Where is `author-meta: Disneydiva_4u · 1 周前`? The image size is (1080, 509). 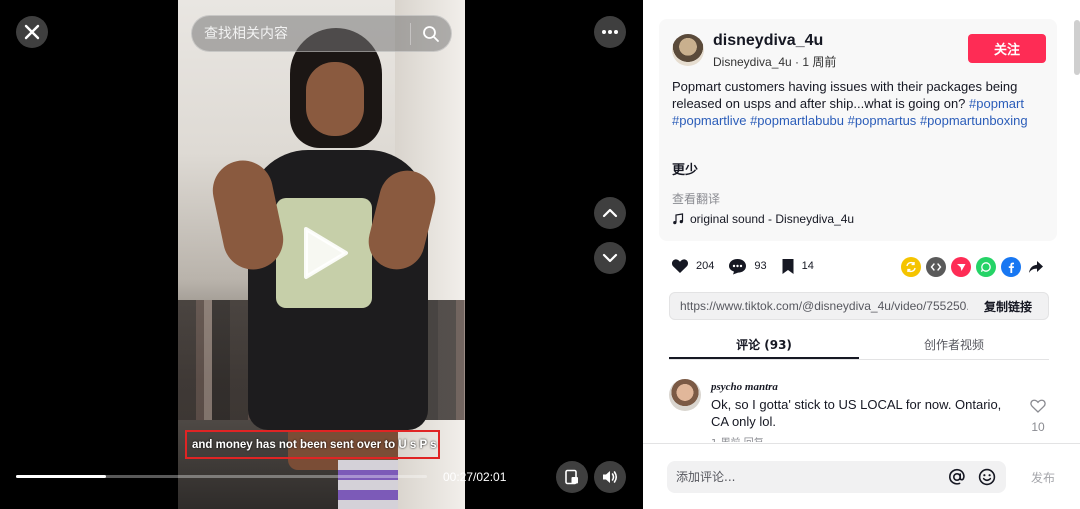 author-meta: Disneydiva_4u · 1 周前 is located at coordinates (775, 62).